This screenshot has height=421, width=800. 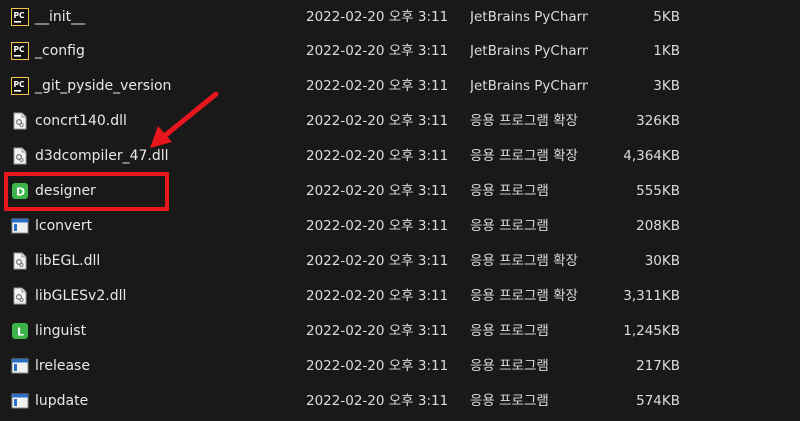 I want to click on file-size: 4,364KB, so click(x=651, y=156).